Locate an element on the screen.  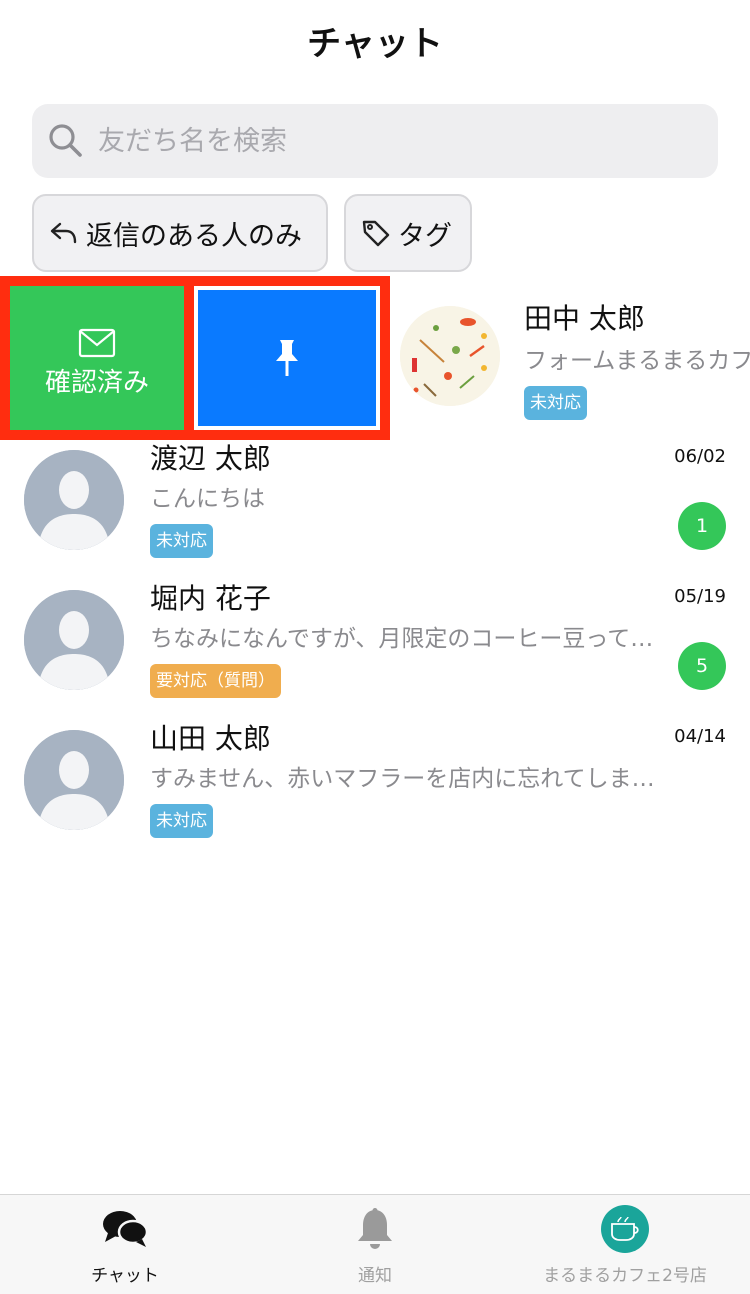
message-date: 05/19 is located at coordinates (700, 596).